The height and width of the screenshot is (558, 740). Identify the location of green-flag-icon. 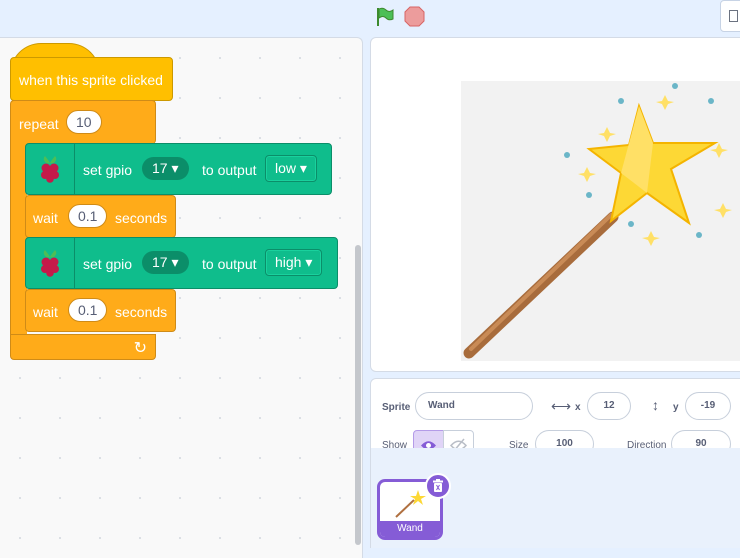
(385, 17).